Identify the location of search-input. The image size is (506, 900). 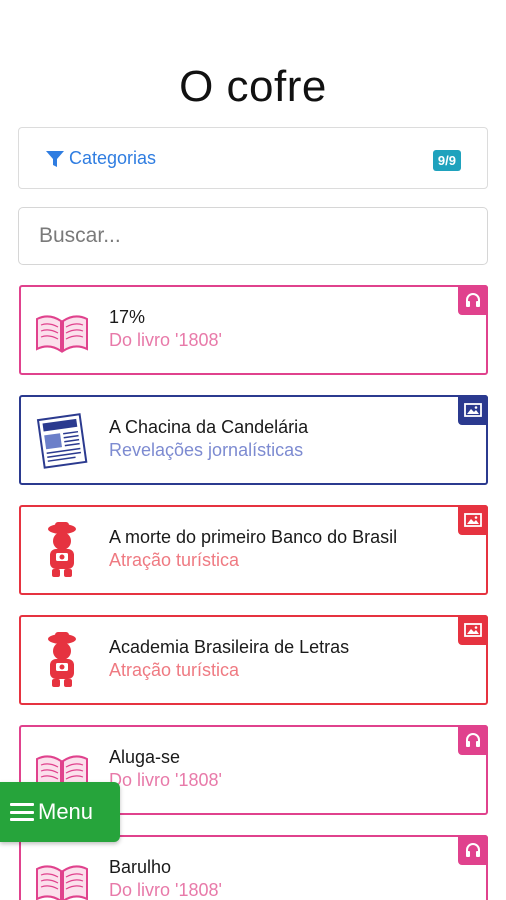
(253, 236).